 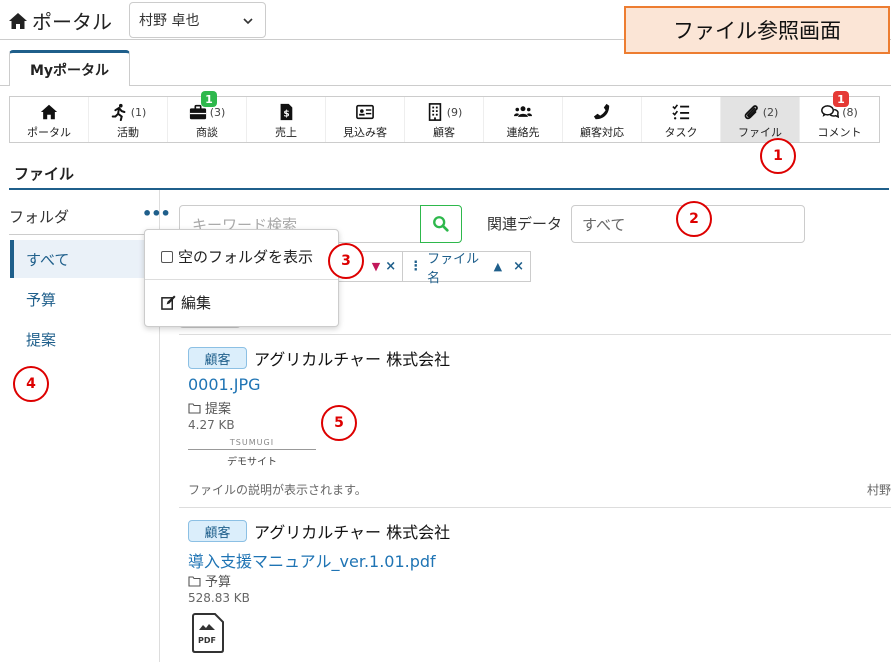 I want to click on nav-item-files: (2) ファイル, so click(x=760, y=119).